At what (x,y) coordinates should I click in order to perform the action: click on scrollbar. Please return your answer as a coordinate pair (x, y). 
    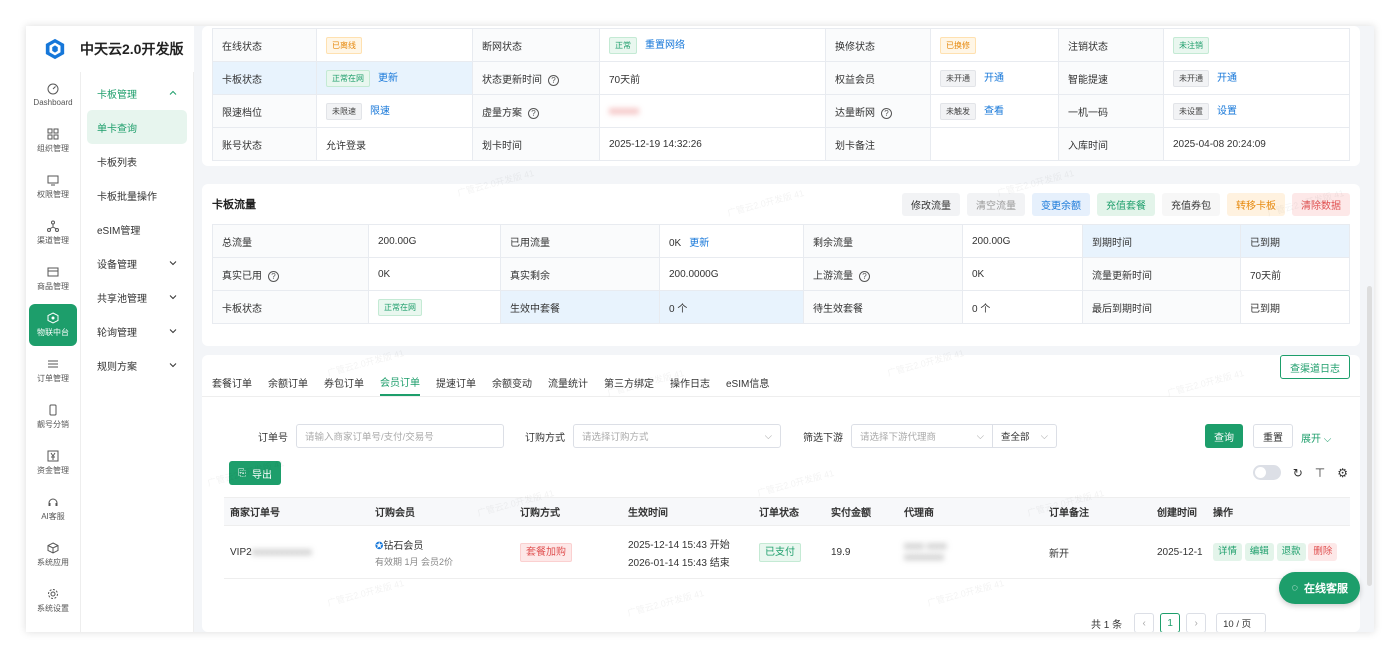
    Looking at the image, I should click on (1369, 436).